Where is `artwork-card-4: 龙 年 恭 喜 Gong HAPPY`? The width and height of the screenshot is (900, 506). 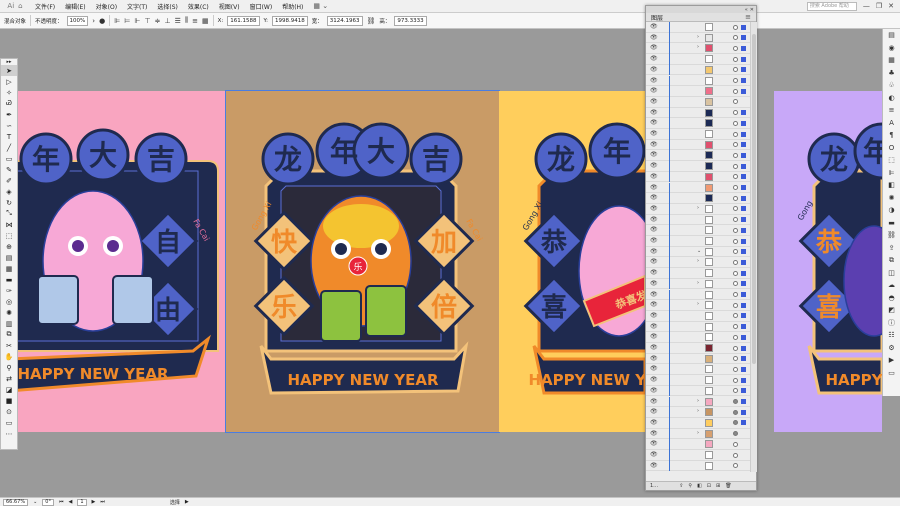
artwork-card-4: 龙 年 恭 喜 Gong HAPPY is located at coordinates (828, 261).